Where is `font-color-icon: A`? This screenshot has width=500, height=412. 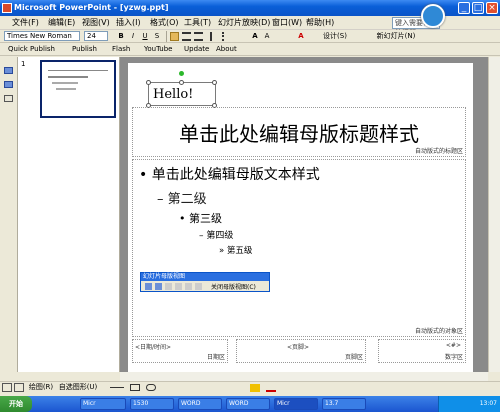
font-color-icon: A is located at coordinates (301, 36).